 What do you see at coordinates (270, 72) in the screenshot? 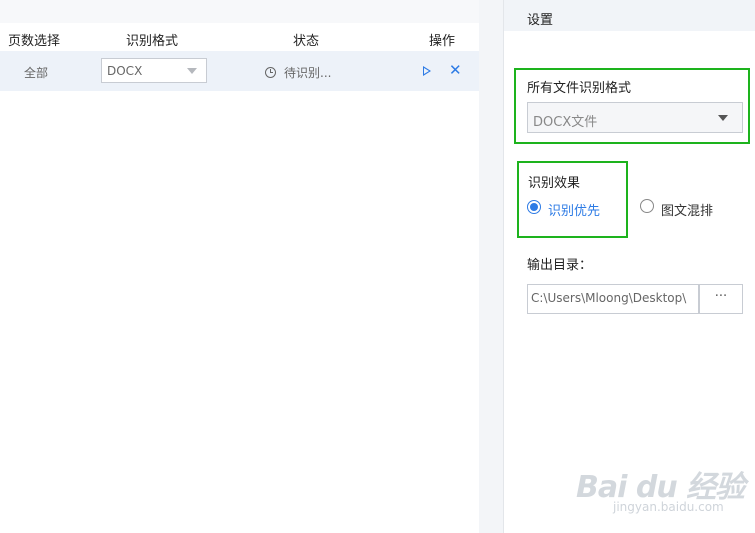
I see `clock-icon` at bounding box center [270, 72].